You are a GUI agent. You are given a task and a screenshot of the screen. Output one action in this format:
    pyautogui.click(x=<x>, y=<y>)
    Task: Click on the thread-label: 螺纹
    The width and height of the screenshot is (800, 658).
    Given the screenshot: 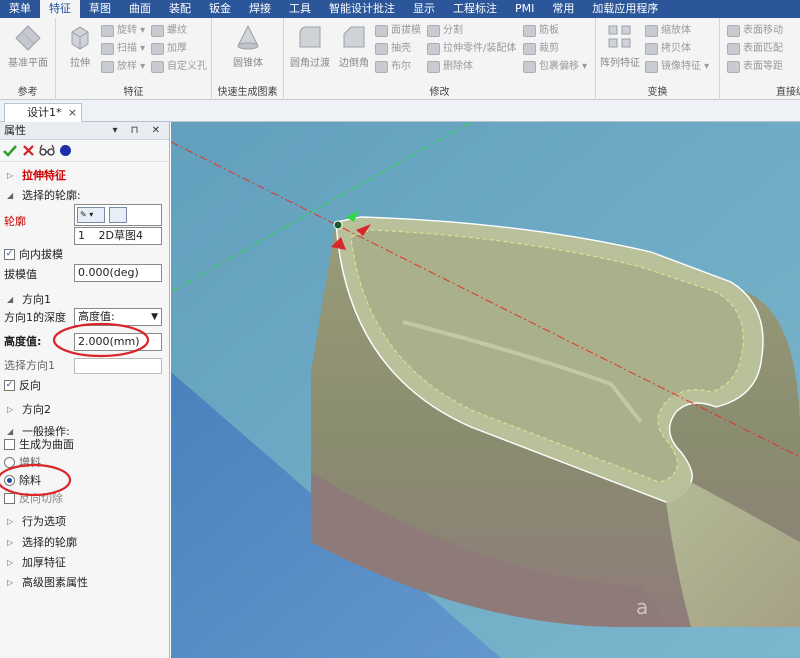 What is the action you would take?
    pyautogui.click(x=177, y=30)
    